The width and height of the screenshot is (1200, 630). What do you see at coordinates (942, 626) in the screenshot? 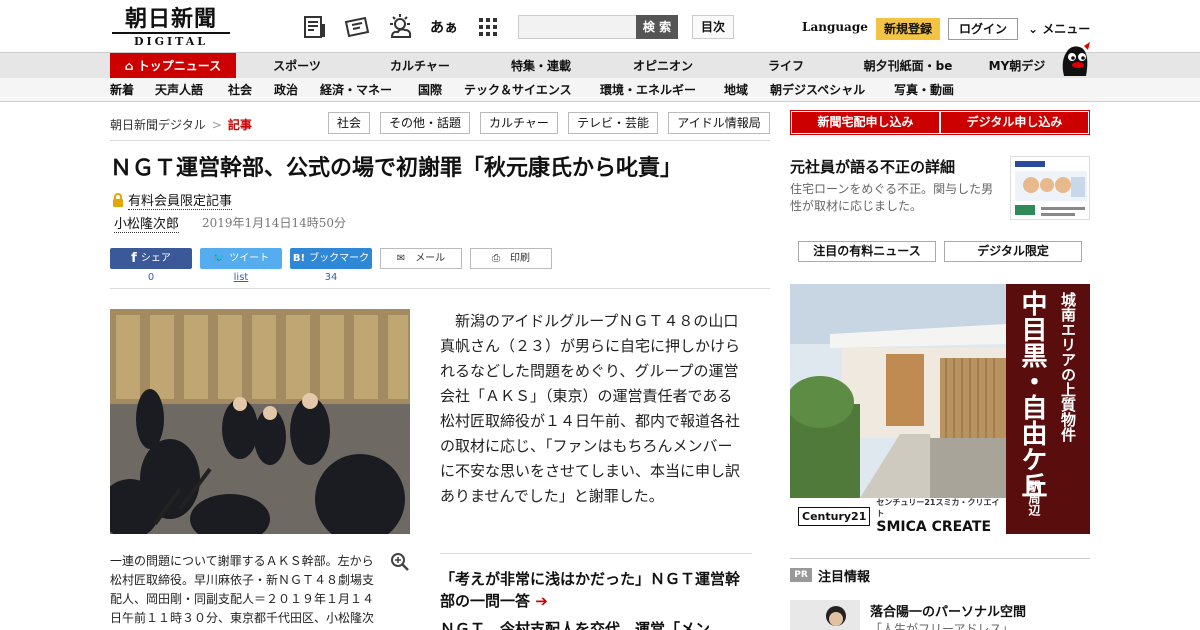
I see `pr-subtitle: 「人生がフリーアドレス」` at bounding box center [942, 626].